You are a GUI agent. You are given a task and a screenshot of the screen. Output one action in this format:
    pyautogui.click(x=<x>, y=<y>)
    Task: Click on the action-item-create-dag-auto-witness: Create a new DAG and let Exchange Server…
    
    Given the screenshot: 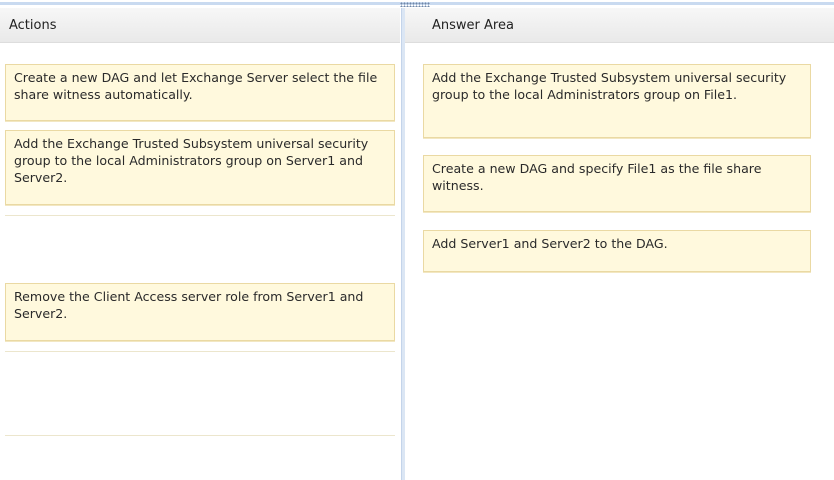 What is the action you would take?
    pyautogui.click(x=200, y=92)
    